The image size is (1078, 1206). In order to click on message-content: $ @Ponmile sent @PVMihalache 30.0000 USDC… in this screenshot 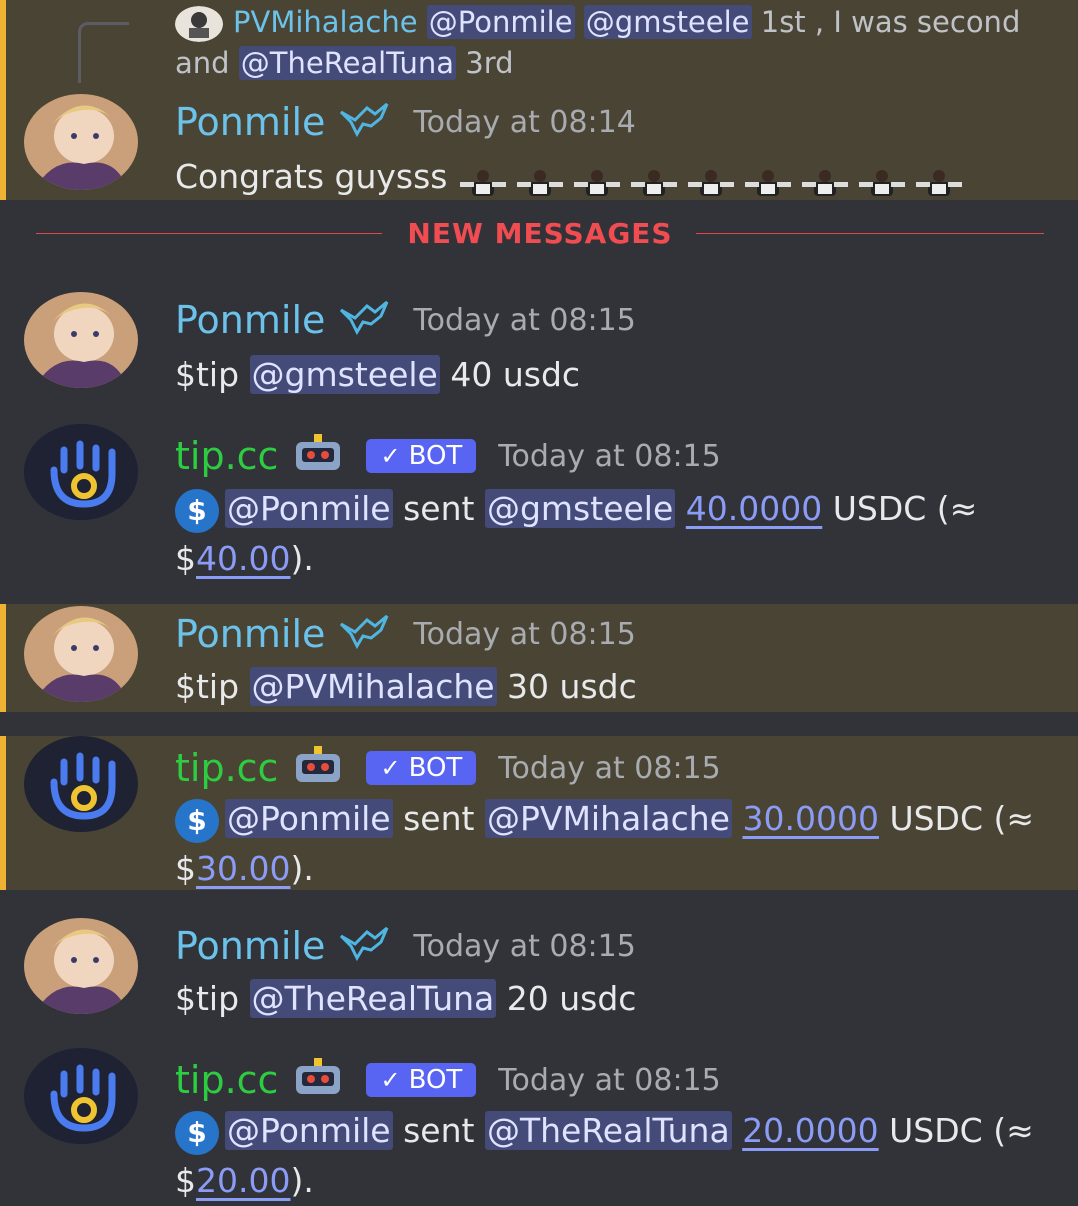, I will do `click(615, 844)`.